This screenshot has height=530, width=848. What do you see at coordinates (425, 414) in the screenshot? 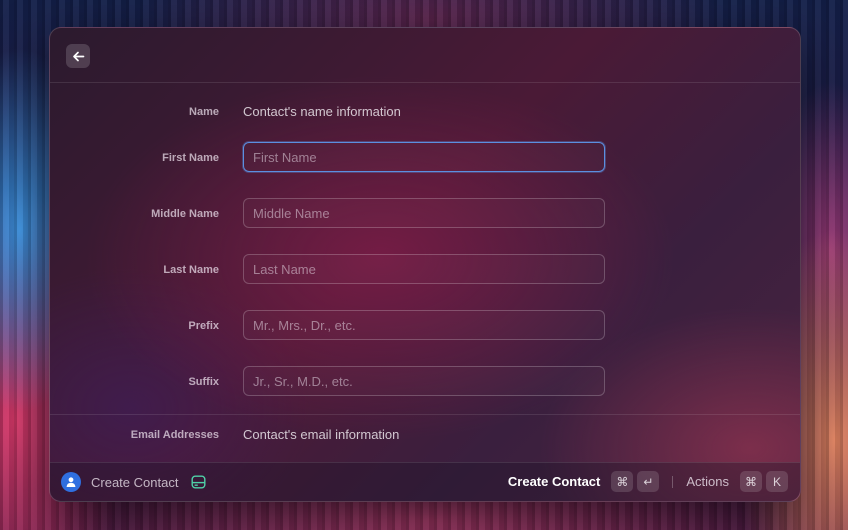
I see `section-divider` at bounding box center [425, 414].